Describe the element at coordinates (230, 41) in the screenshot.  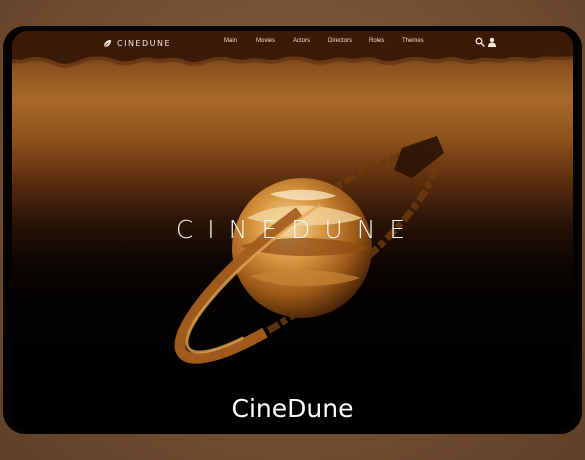
I see `nav-item-main: Main` at that location.